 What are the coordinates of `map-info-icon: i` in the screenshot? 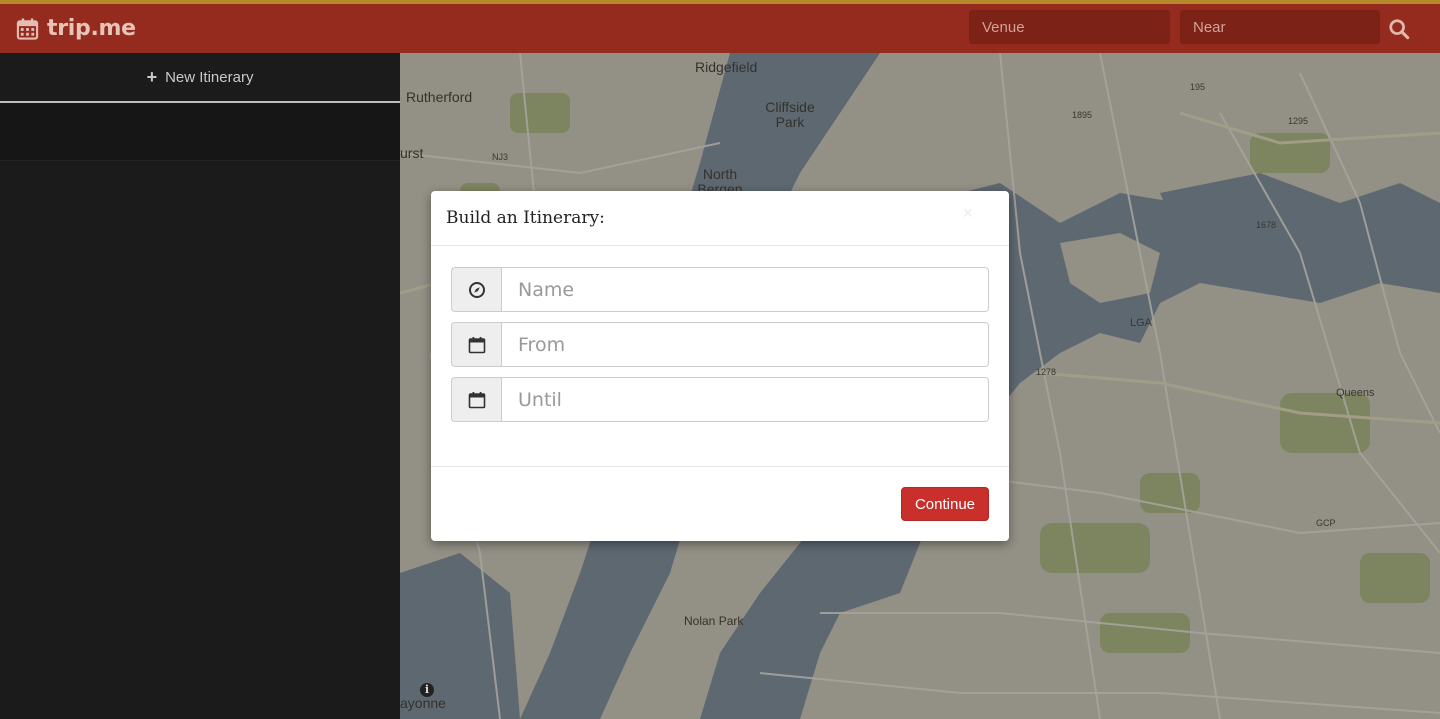 It's located at (427, 690).